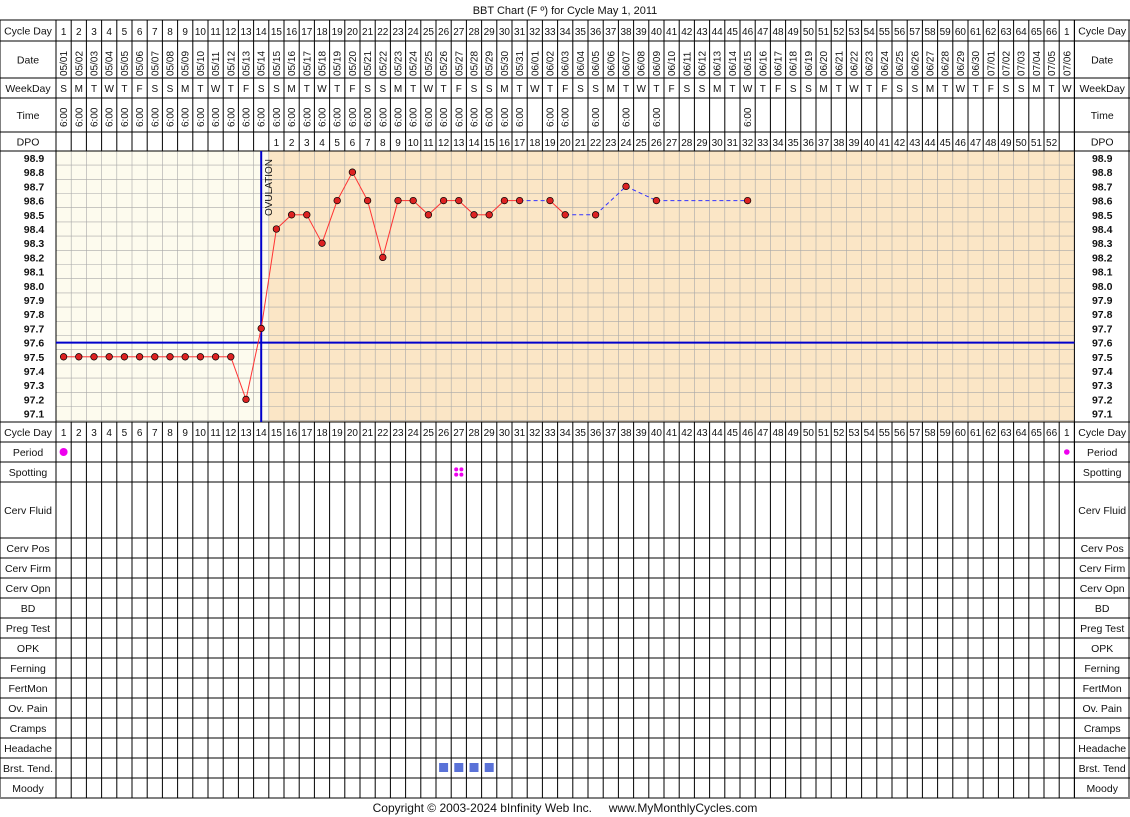 This screenshot has width=1130, height=817. What do you see at coordinates (28, 589) in the screenshot?
I see `symptom-label-left: Cerv Opn` at bounding box center [28, 589].